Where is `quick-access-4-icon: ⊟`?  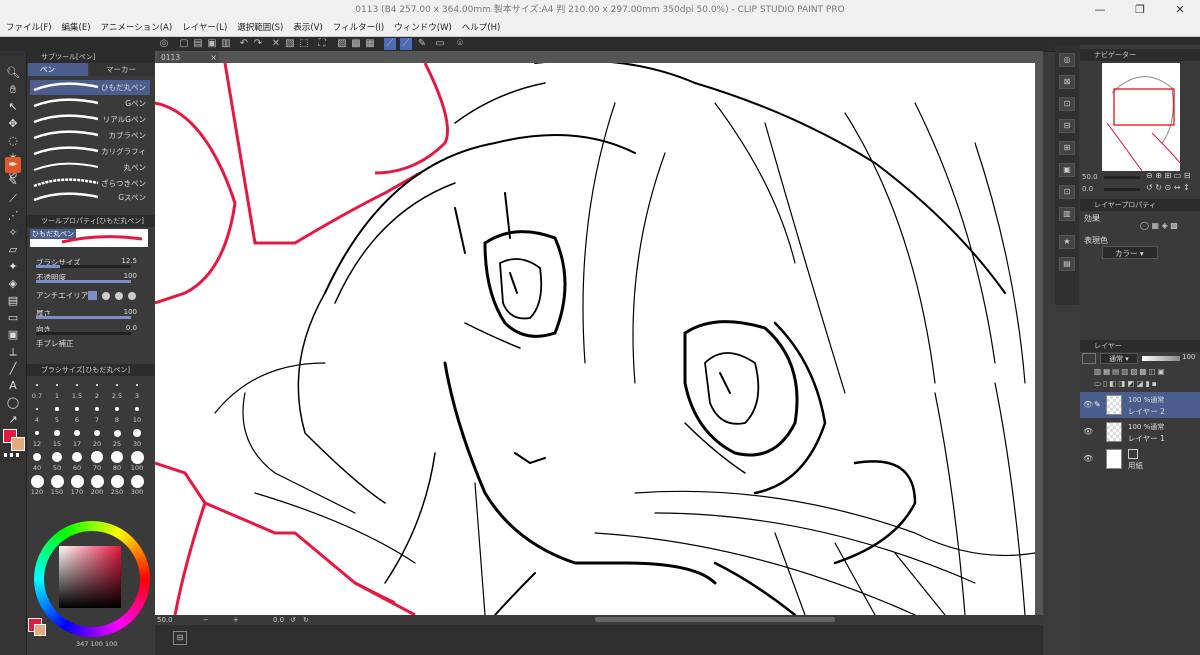
quick-access-4-icon: ⊟ is located at coordinates (1067, 126).